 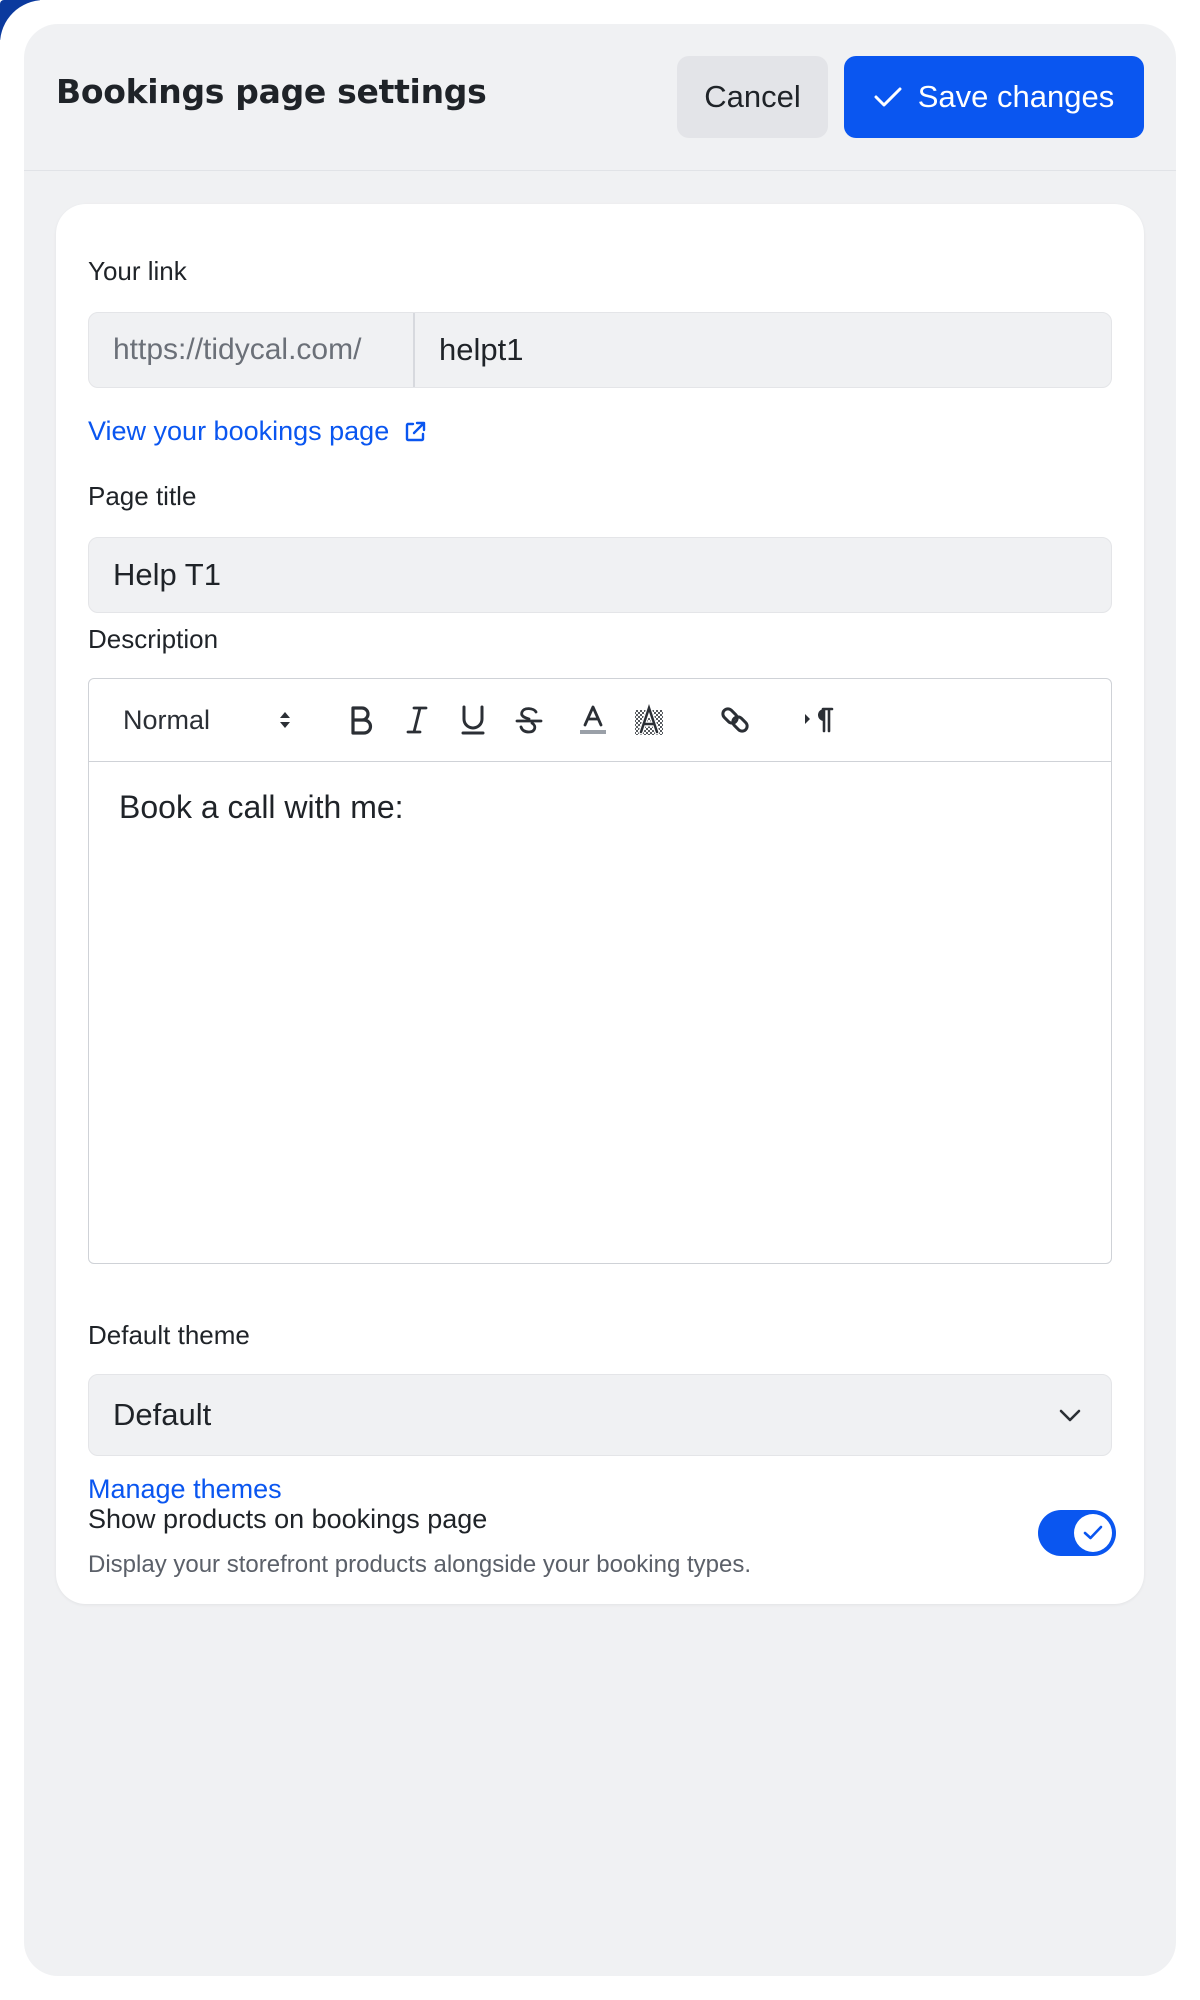 I want to click on cancel-button: Cancel, so click(x=752, y=97).